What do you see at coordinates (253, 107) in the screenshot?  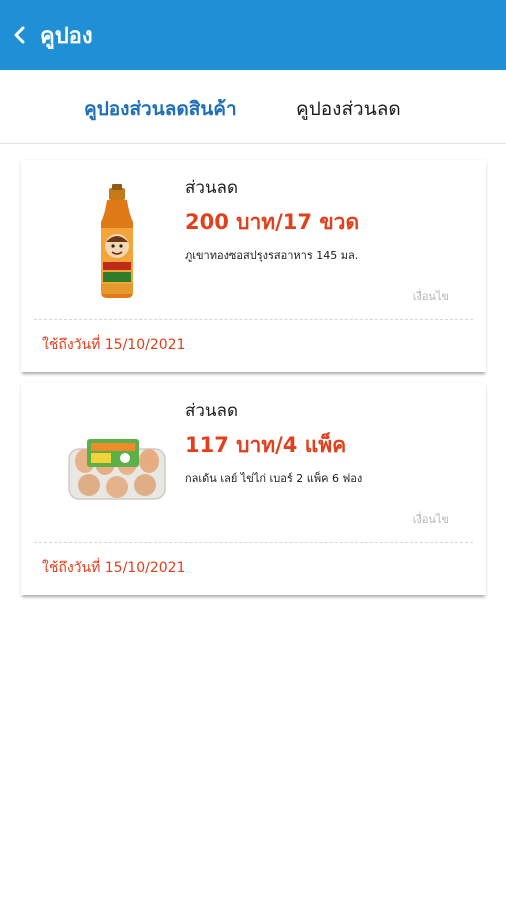 I see `tab-bar: คูปองส่วนลดสินค้า คูปองส่วนลด` at bounding box center [253, 107].